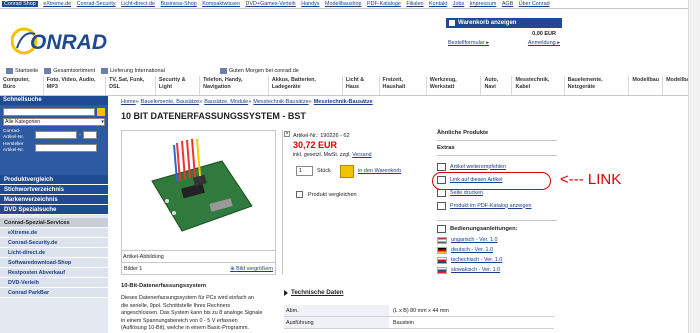 The height and width of the screenshot is (333, 700). What do you see at coordinates (452, 23) in the screenshot?
I see `cart-icon` at bounding box center [452, 23].